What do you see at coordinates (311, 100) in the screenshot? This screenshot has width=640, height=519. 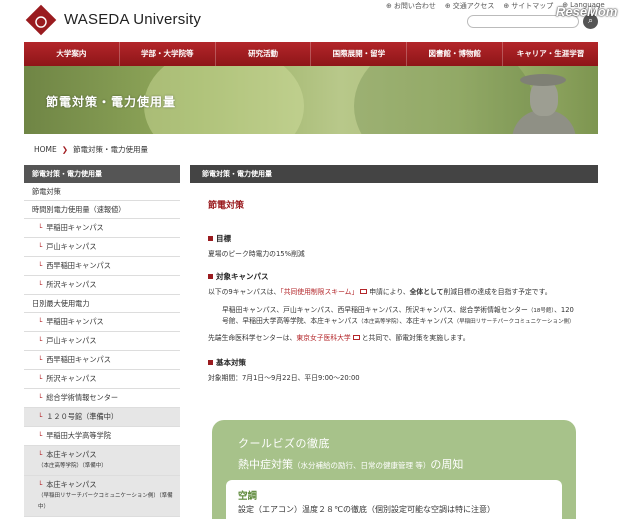 I see `page-banner: 節電対策・電力使用量` at bounding box center [311, 100].